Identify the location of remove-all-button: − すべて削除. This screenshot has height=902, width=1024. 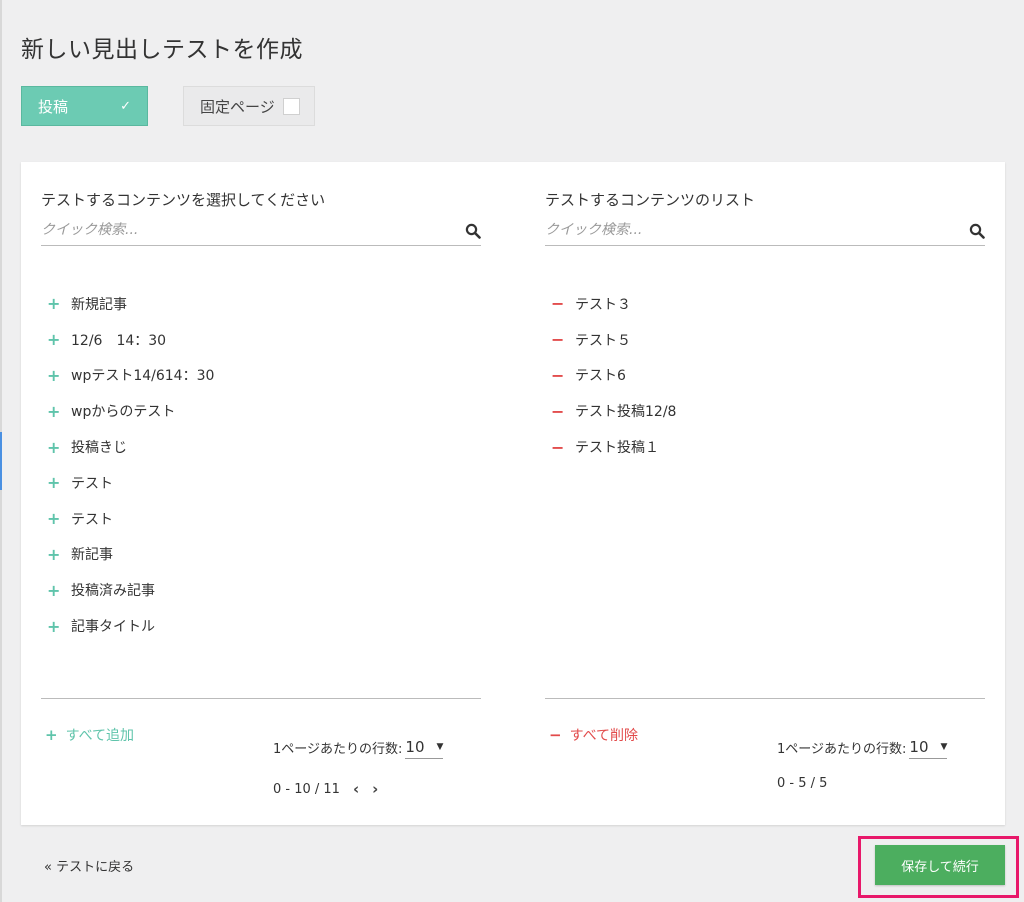
(593, 735).